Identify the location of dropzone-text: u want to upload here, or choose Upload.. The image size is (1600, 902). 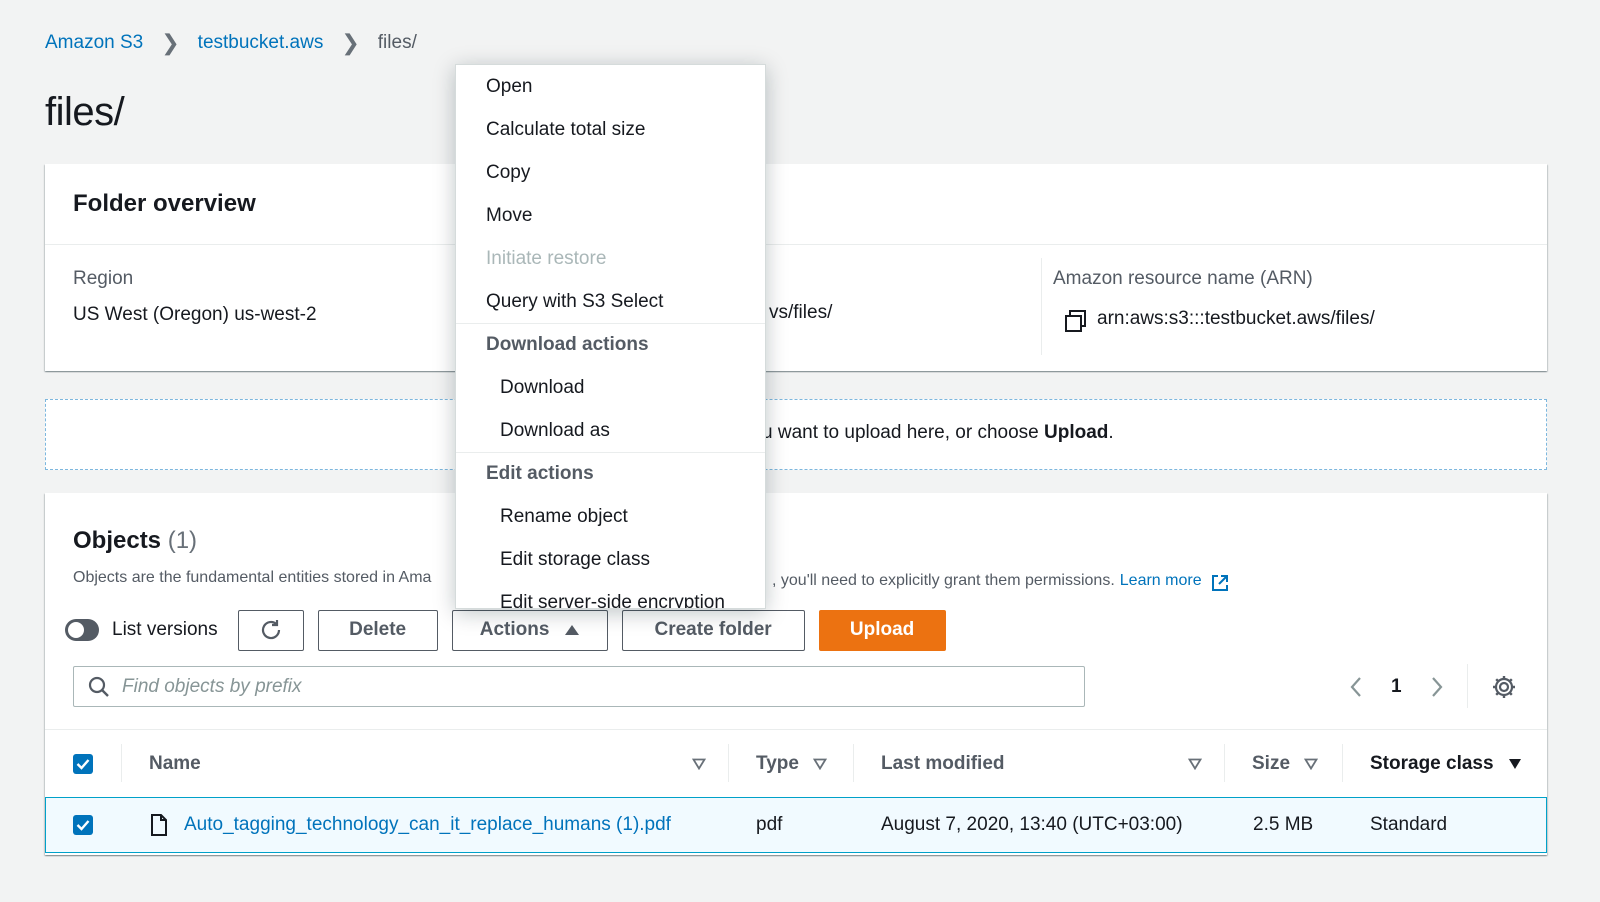
(938, 433).